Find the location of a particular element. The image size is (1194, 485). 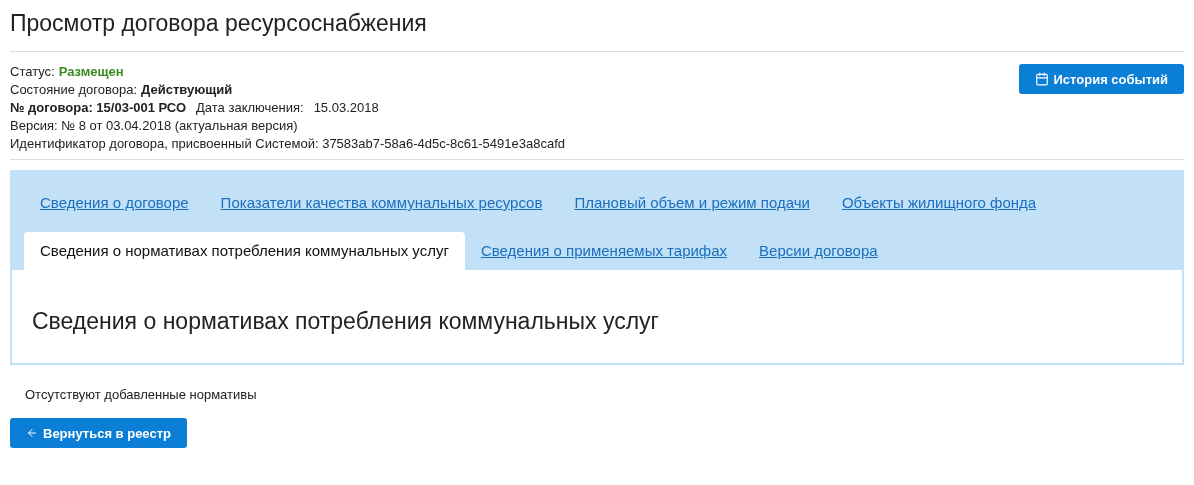

calendar-icon is located at coordinates (1041, 79).